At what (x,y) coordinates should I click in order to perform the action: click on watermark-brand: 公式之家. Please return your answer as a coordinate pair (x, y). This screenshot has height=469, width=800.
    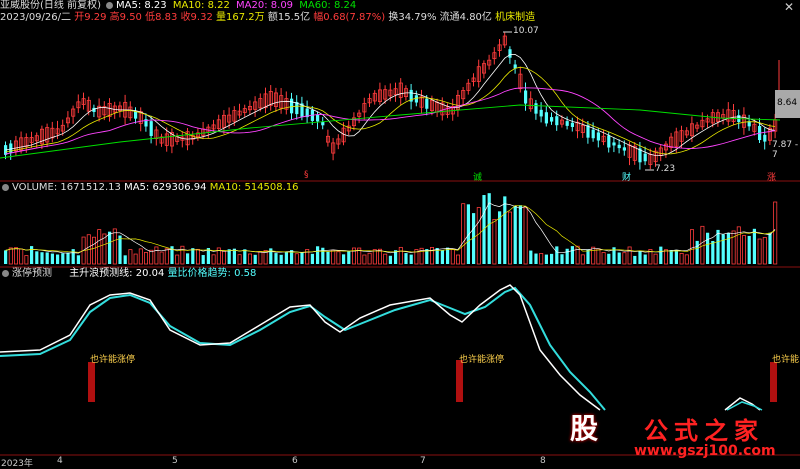
    Looking at the image, I should click on (704, 431).